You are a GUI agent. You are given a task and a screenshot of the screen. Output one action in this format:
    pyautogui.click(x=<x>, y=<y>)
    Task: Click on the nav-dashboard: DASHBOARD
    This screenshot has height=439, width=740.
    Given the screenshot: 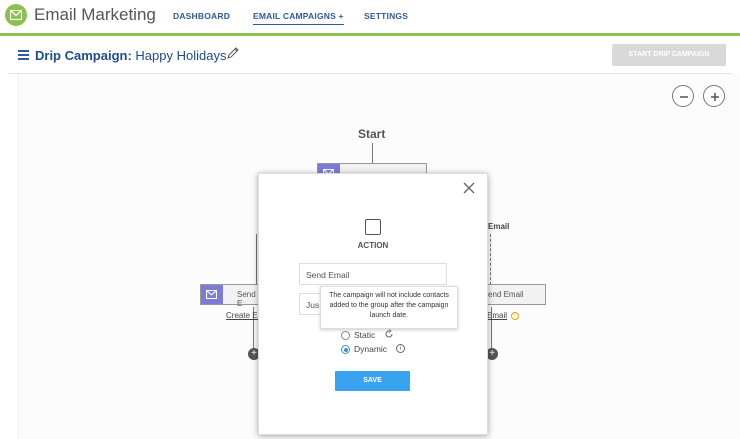 What is the action you would take?
    pyautogui.click(x=201, y=16)
    